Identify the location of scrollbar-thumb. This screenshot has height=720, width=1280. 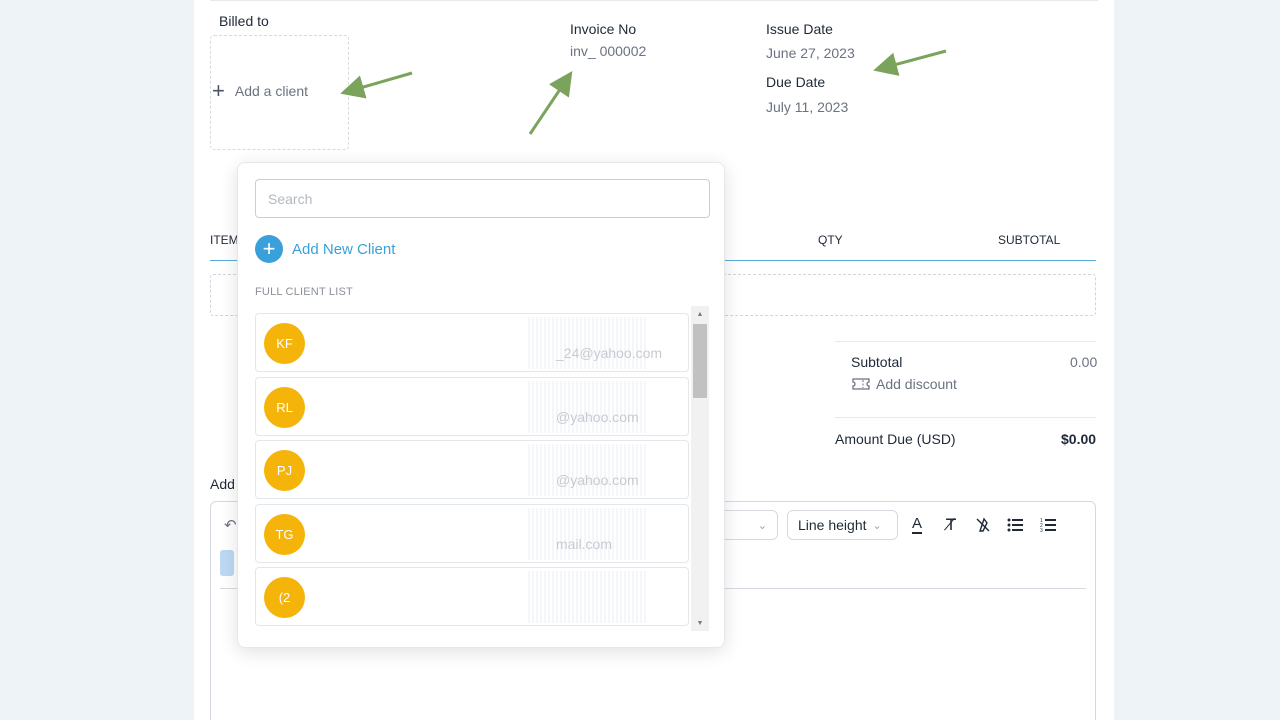
(700, 361).